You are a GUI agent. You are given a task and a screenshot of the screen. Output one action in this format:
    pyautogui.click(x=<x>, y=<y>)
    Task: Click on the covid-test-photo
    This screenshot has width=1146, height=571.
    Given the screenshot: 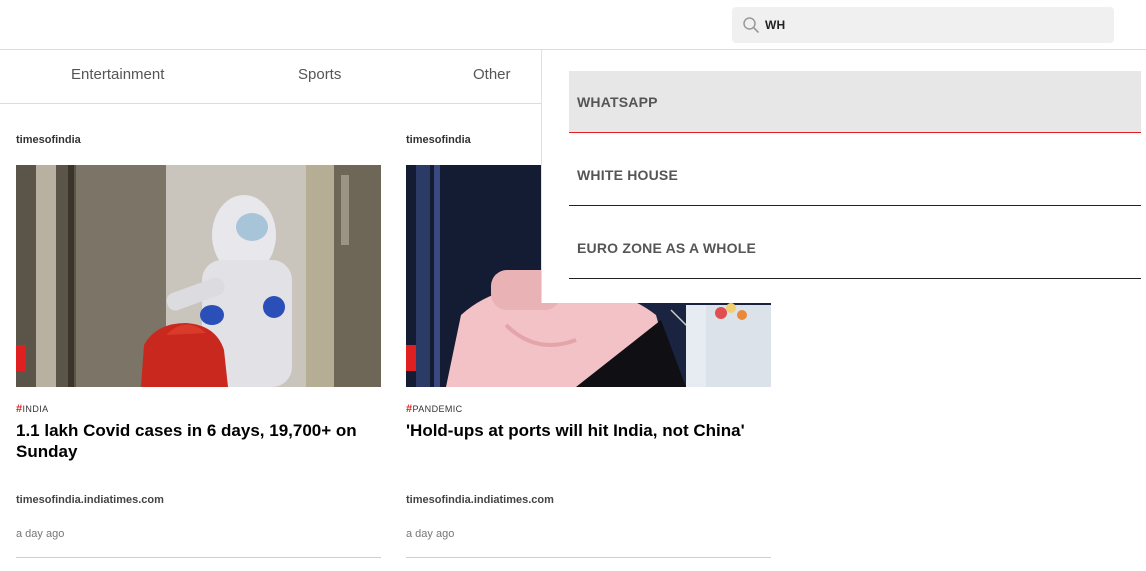 What is the action you would take?
    pyautogui.click(x=198, y=276)
    